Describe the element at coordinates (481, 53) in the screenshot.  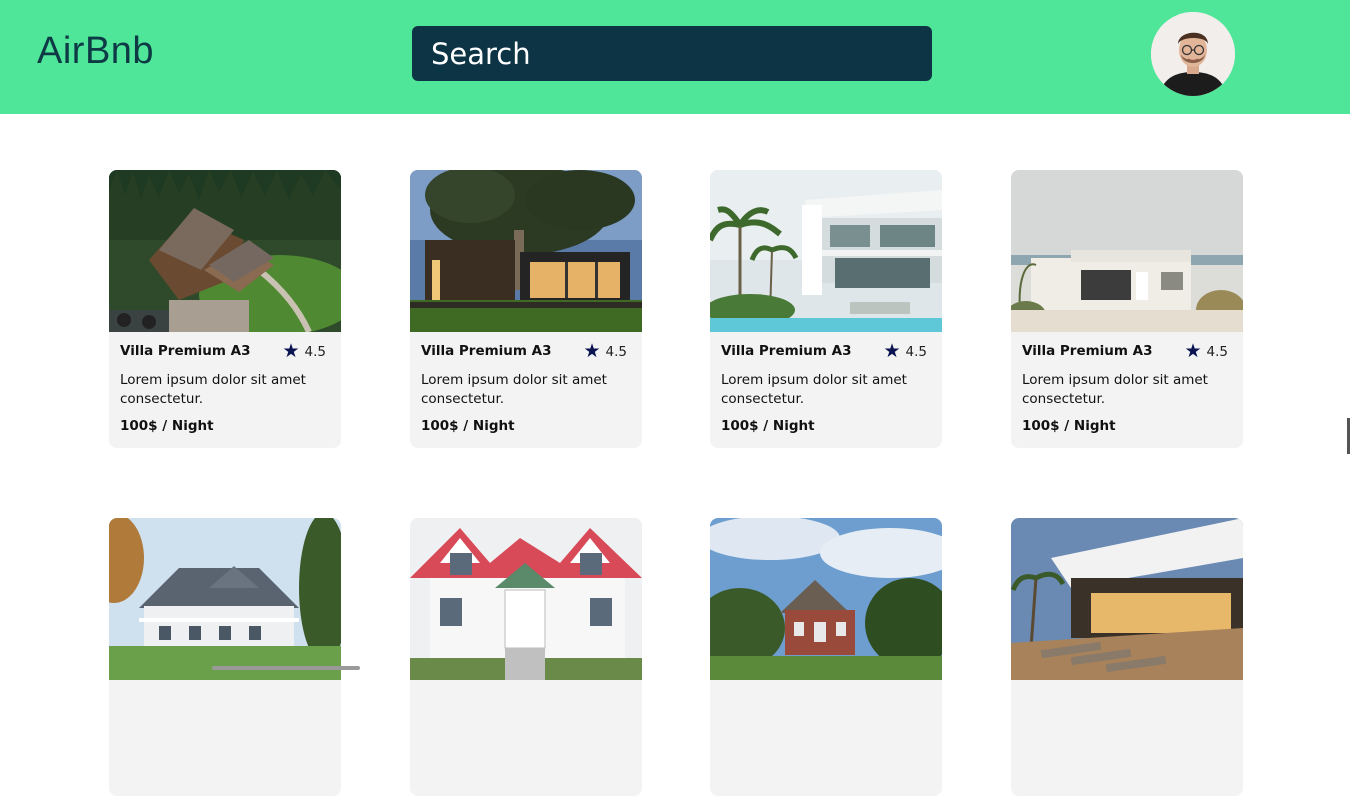
I see `search-placeholder: Search` at that location.